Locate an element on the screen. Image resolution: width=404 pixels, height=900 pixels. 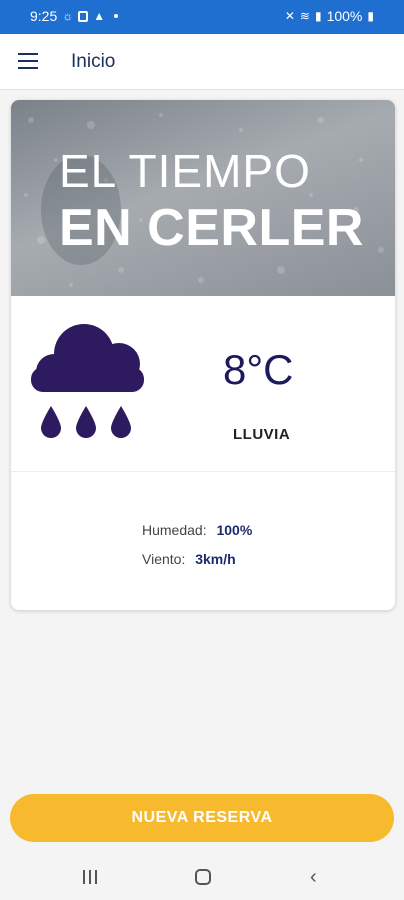
system-nav-bar: ‹ is located at coordinates (202, 876).